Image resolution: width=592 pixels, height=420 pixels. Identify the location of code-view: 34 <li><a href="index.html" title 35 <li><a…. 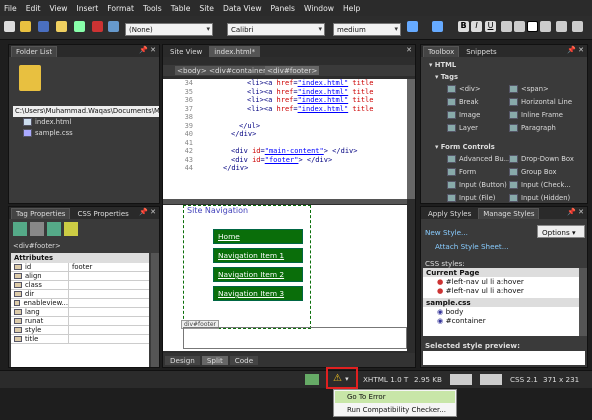
(285, 139).